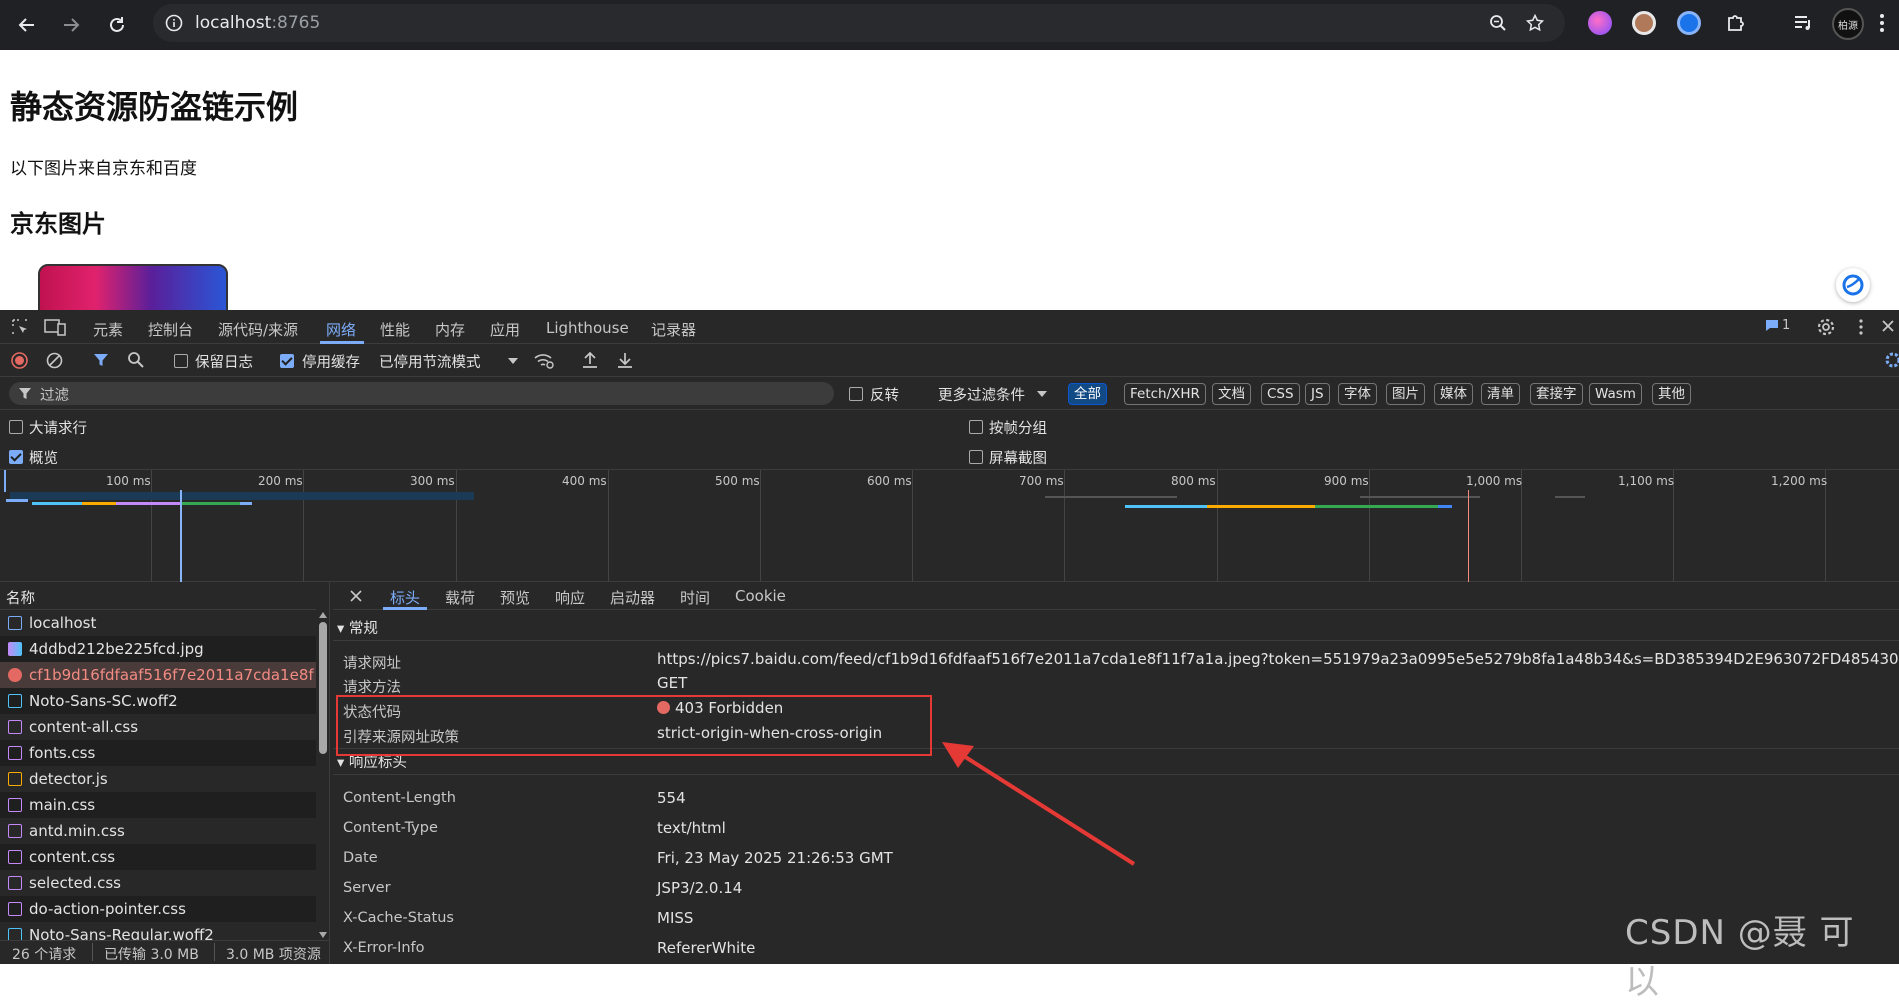 The height and width of the screenshot is (1003, 1899). Describe the element at coordinates (673, 329) in the screenshot. I see `tab-recorder: 记录器` at that location.